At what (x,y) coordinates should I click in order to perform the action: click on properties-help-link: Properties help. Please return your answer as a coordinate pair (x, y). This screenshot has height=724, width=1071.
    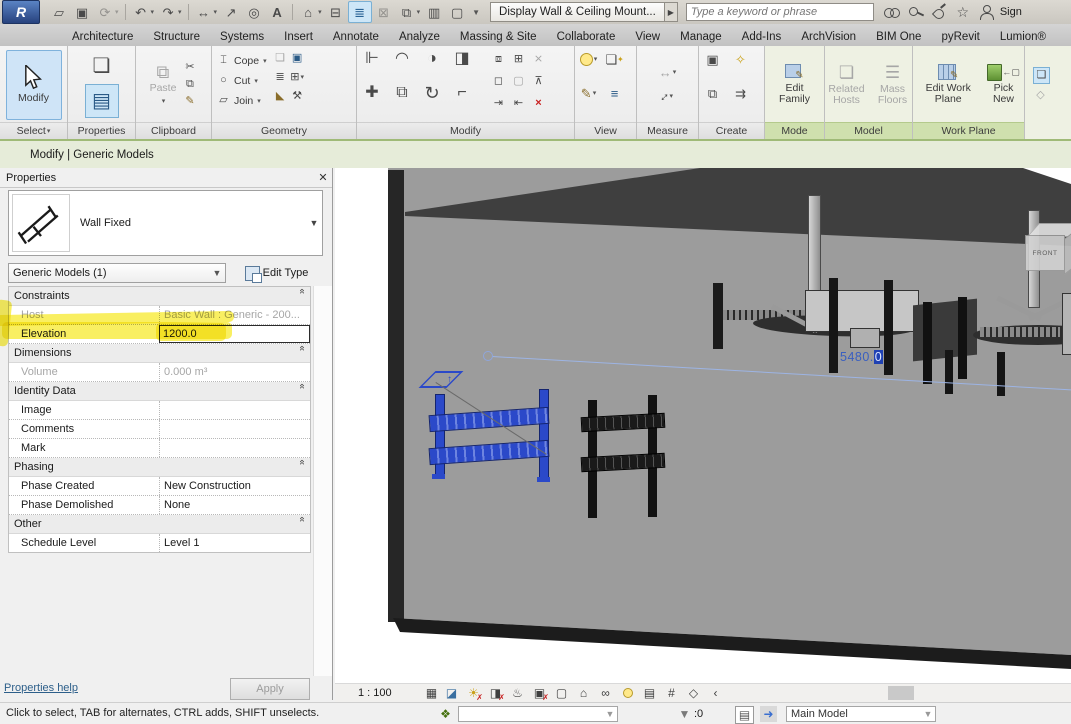
    Looking at the image, I should click on (41, 688).